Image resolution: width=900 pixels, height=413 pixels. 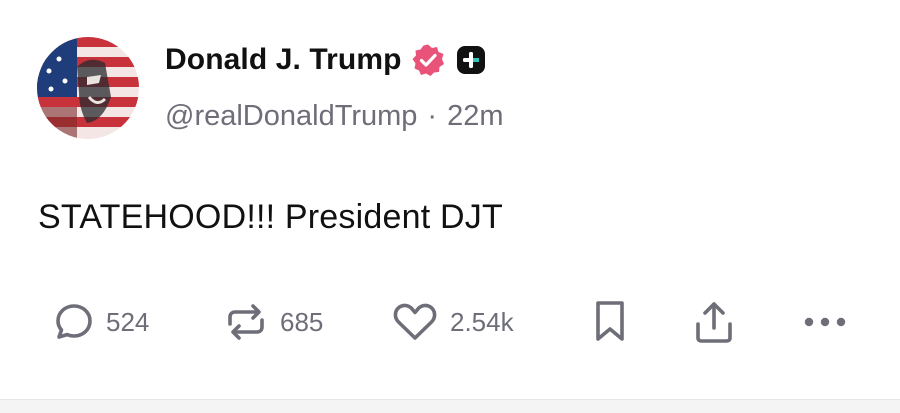 I want to click on author-handle-row: @realDonaldTrump · 22m, so click(x=334, y=116).